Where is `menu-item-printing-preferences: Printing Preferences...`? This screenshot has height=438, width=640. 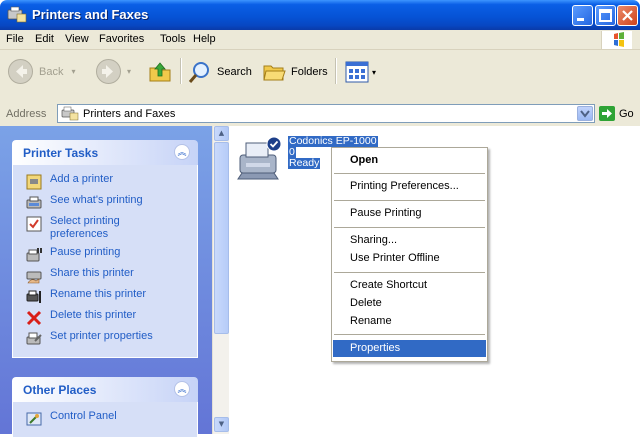 menu-item-printing-preferences: Printing Preferences... is located at coordinates (409, 186).